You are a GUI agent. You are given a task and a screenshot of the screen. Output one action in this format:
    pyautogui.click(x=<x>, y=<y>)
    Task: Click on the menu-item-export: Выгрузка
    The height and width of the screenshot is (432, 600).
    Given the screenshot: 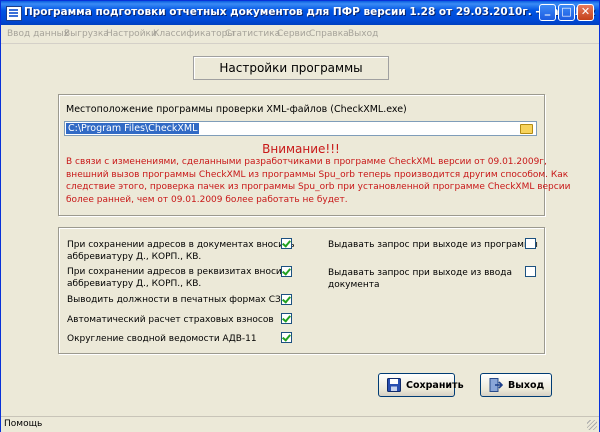 What is the action you would take?
    pyautogui.click(x=86, y=34)
    